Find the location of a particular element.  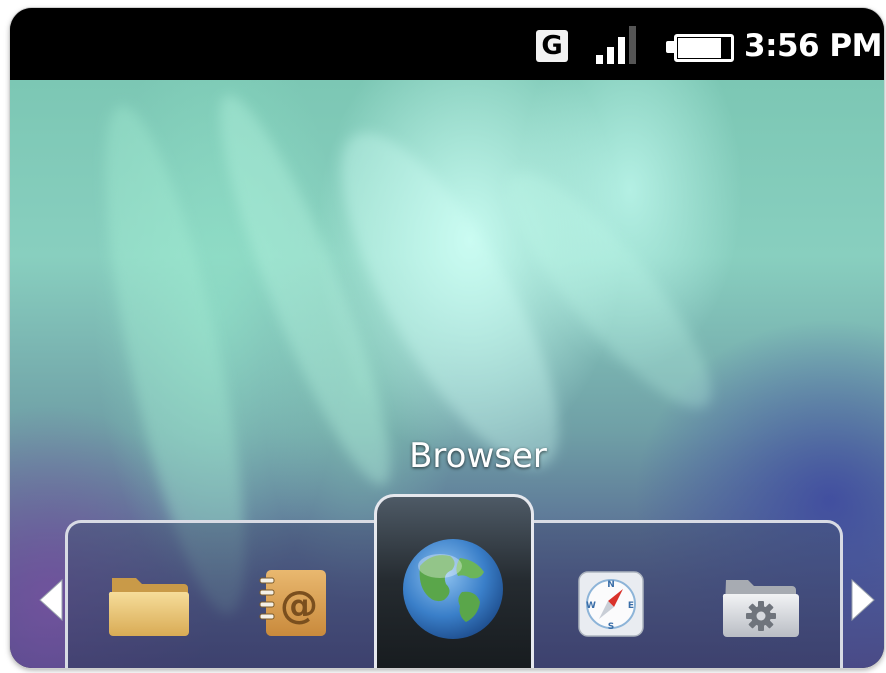

browser-globe-icon is located at coordinates (453, 589).